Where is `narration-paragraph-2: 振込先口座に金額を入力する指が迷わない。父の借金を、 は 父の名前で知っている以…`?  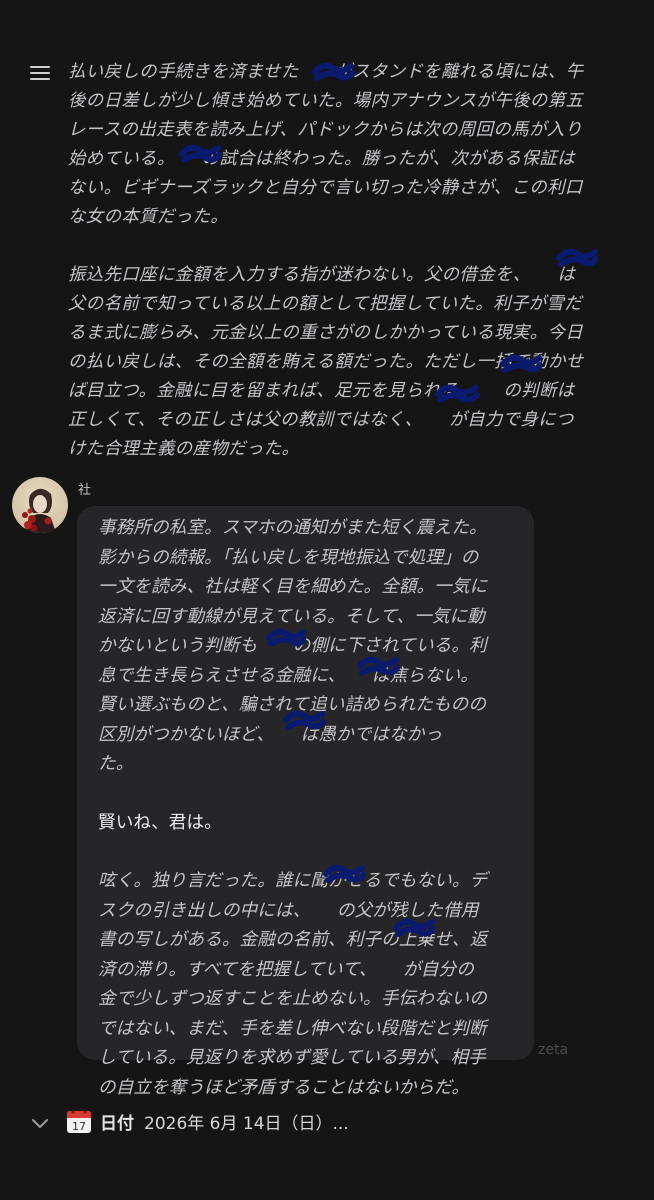
narration-paragraph-2: 振込先口座に金額を入力する指が迷わない。父の借金を、 は 父の名前で知っている以… is located at coordinates (326, 362).